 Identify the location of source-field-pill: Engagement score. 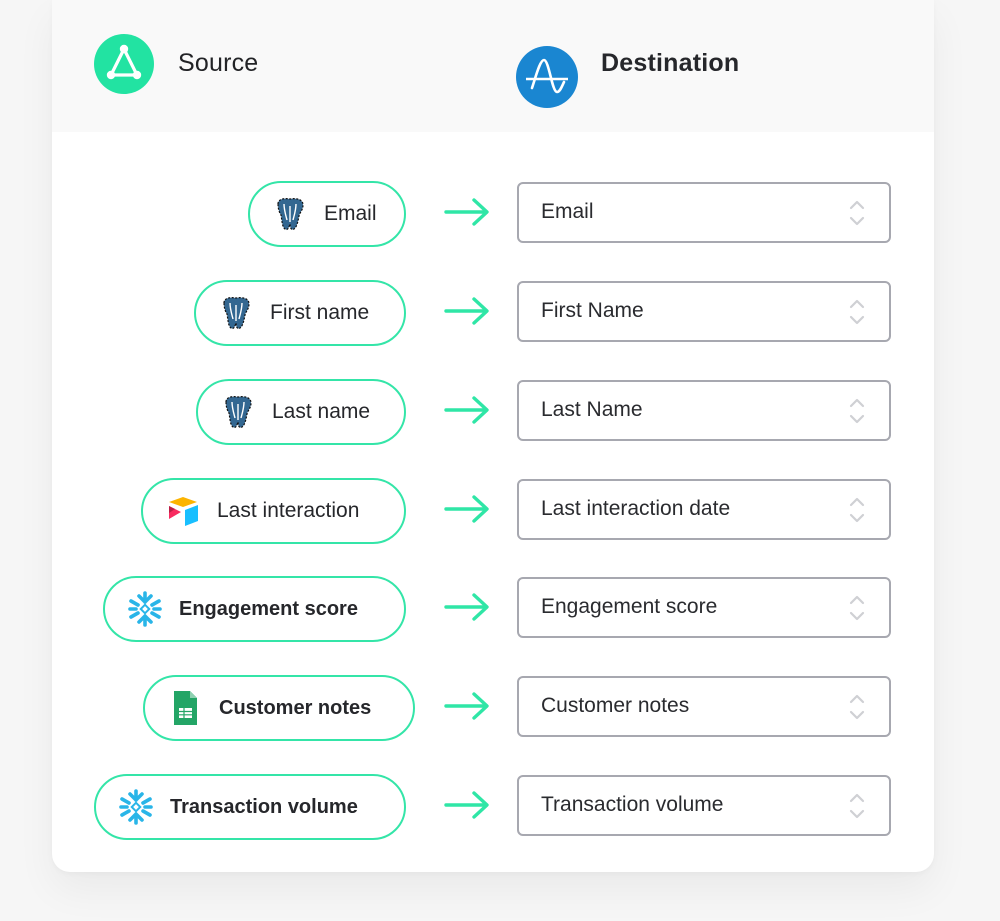
(254, 609).